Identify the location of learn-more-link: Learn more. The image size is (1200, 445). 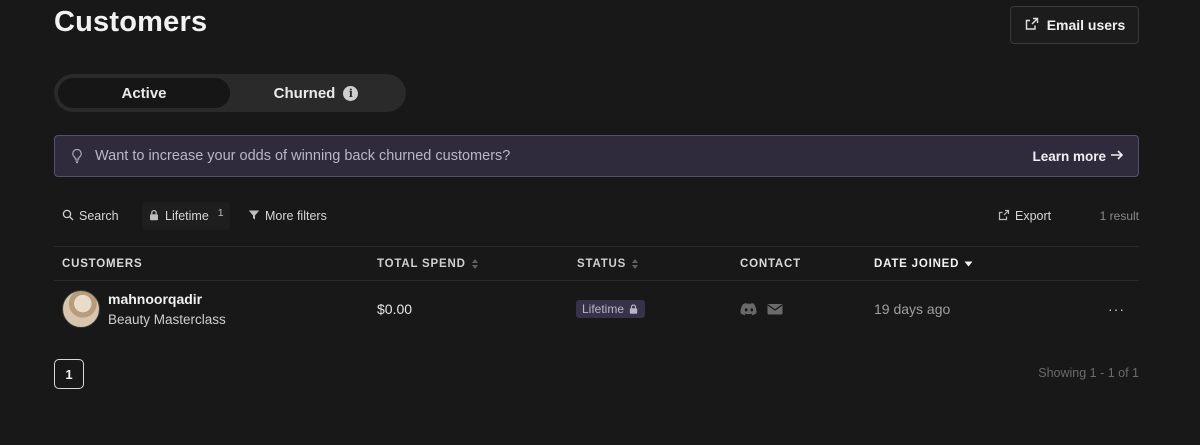
(1078, 156).